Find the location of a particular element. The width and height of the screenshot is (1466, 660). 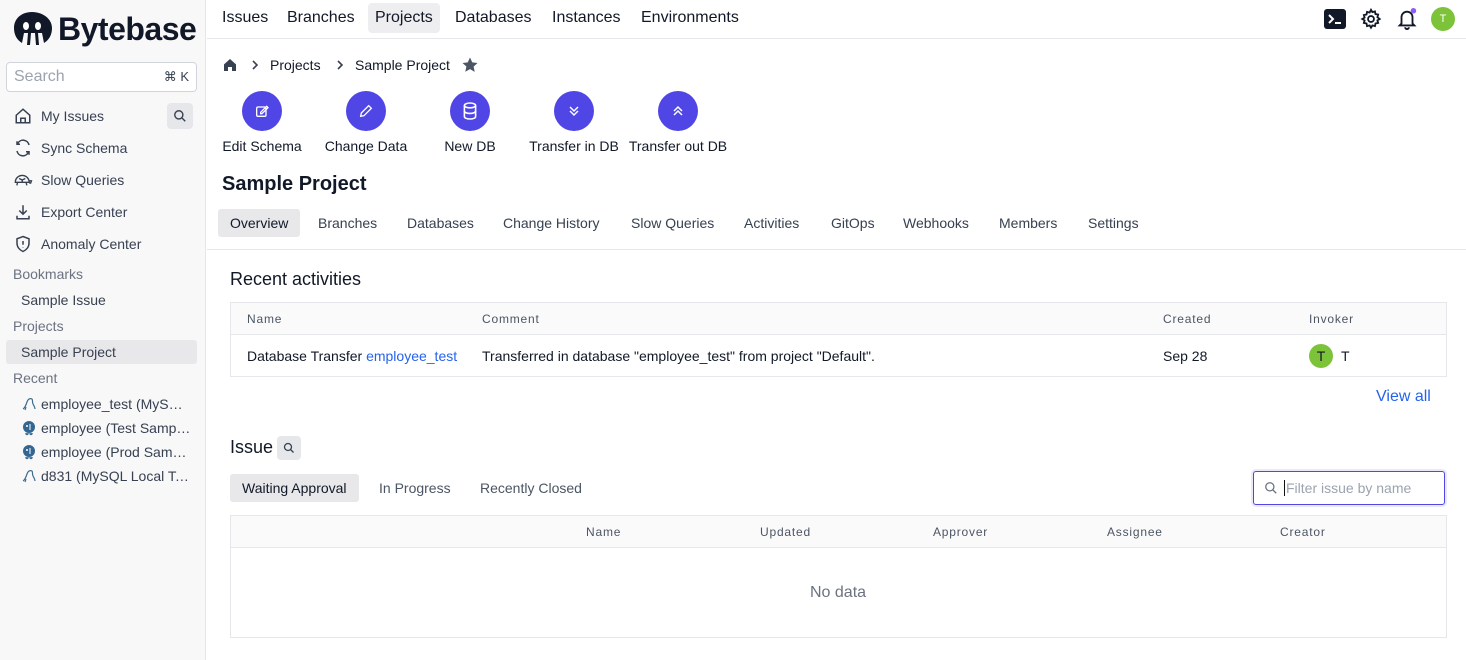

sidebar-item-my-issues: My Issues is located at coordinates (58, 116).